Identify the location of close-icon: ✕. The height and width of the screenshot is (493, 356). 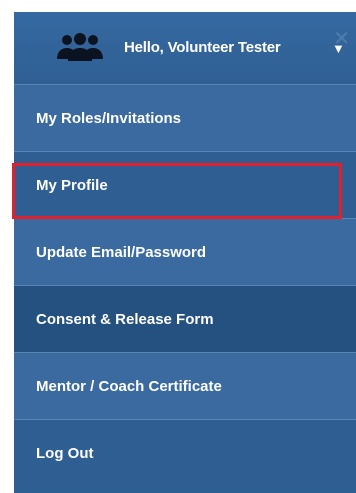
(341, 39).